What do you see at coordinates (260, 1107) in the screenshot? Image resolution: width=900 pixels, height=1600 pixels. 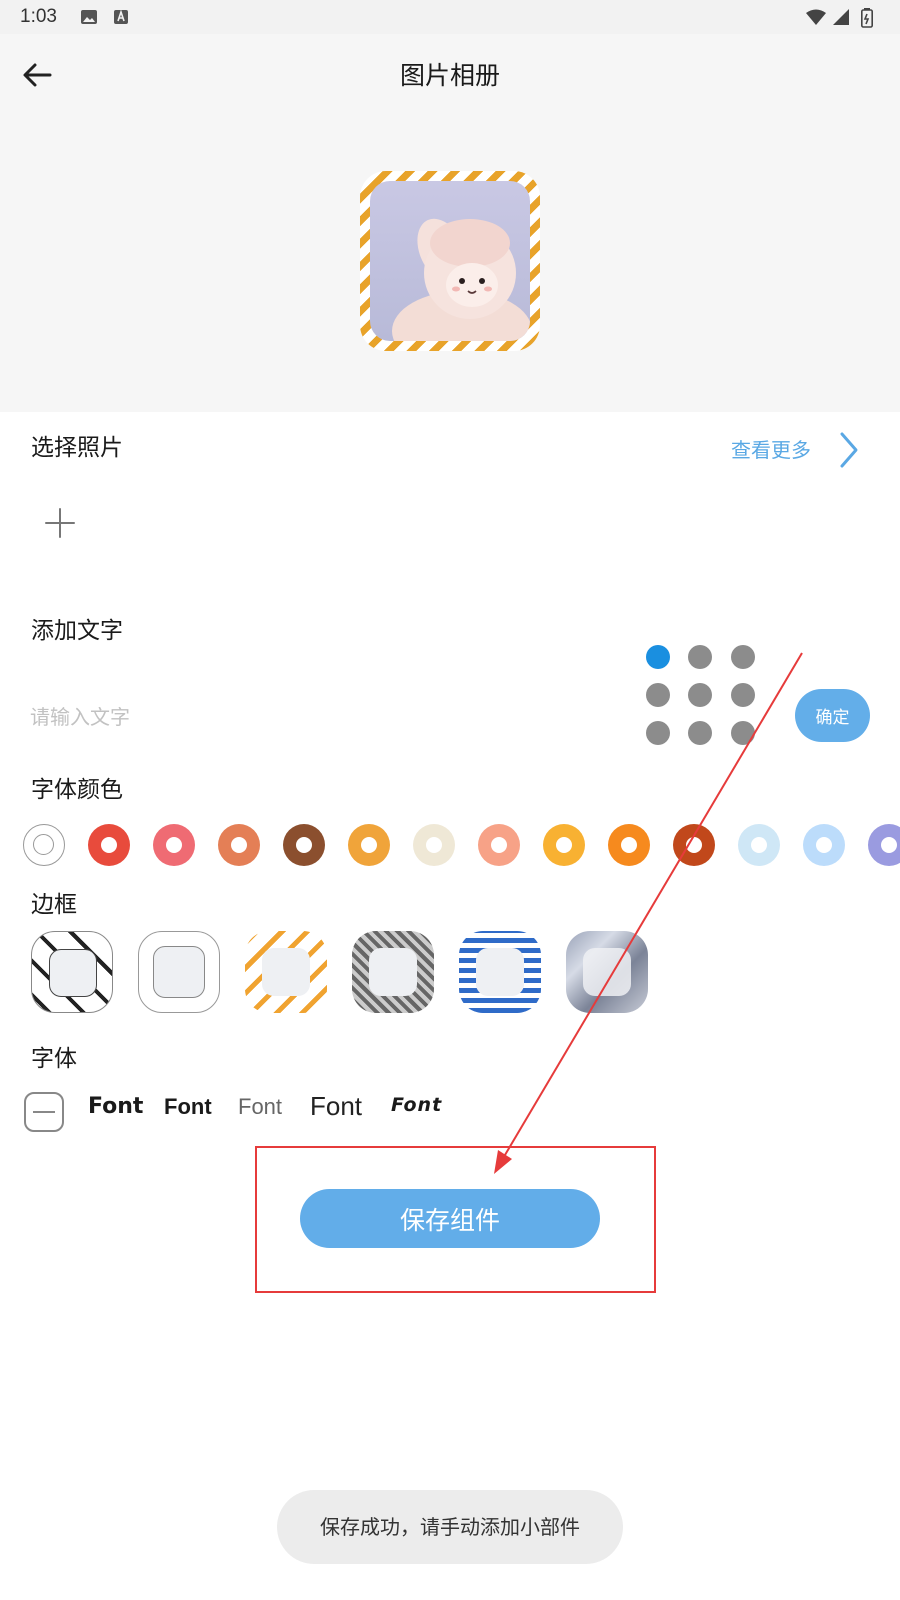 I see `font-option-light: Font` at bounding box center [260, 1107].